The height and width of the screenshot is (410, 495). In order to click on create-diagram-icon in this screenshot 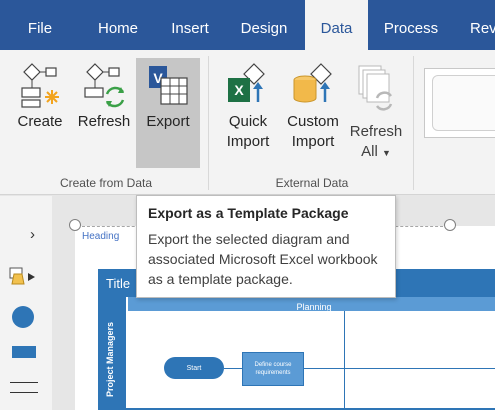, I will do `click(40, 85)`.